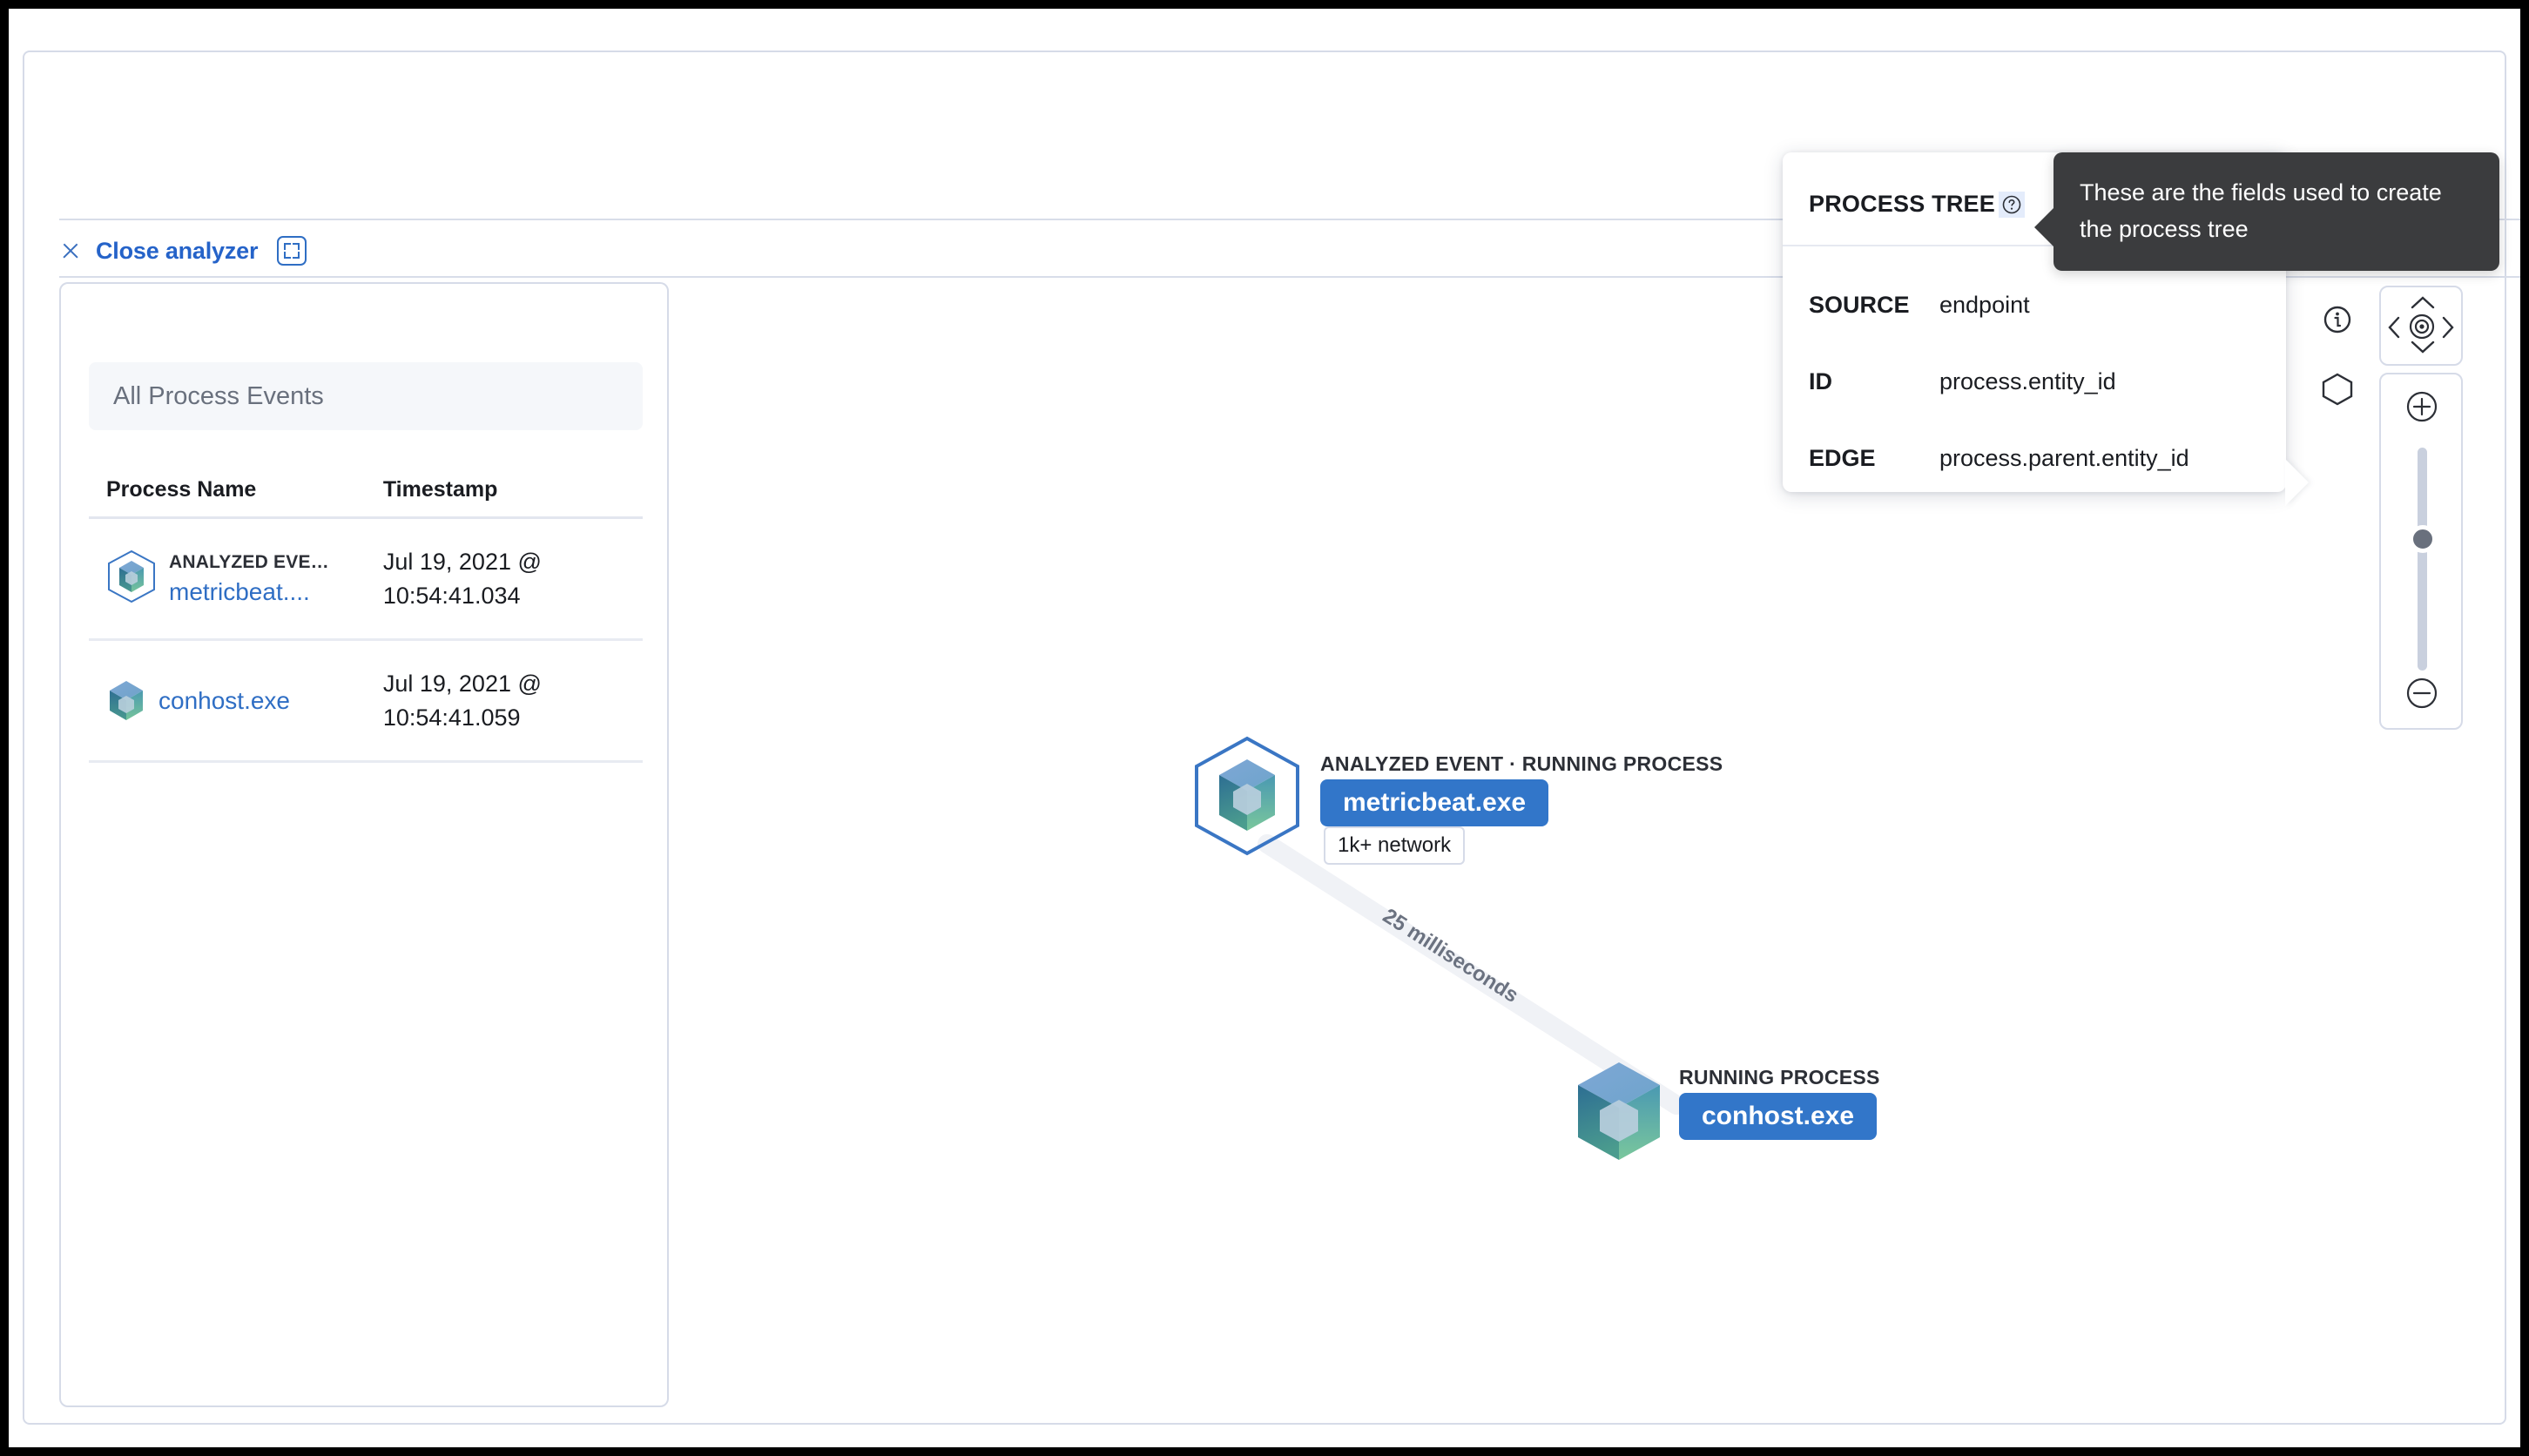 This screenshot has width=2529, height=1456. I want to click on popover-field-source: SOURCE endpoint, so click(1919, 305).